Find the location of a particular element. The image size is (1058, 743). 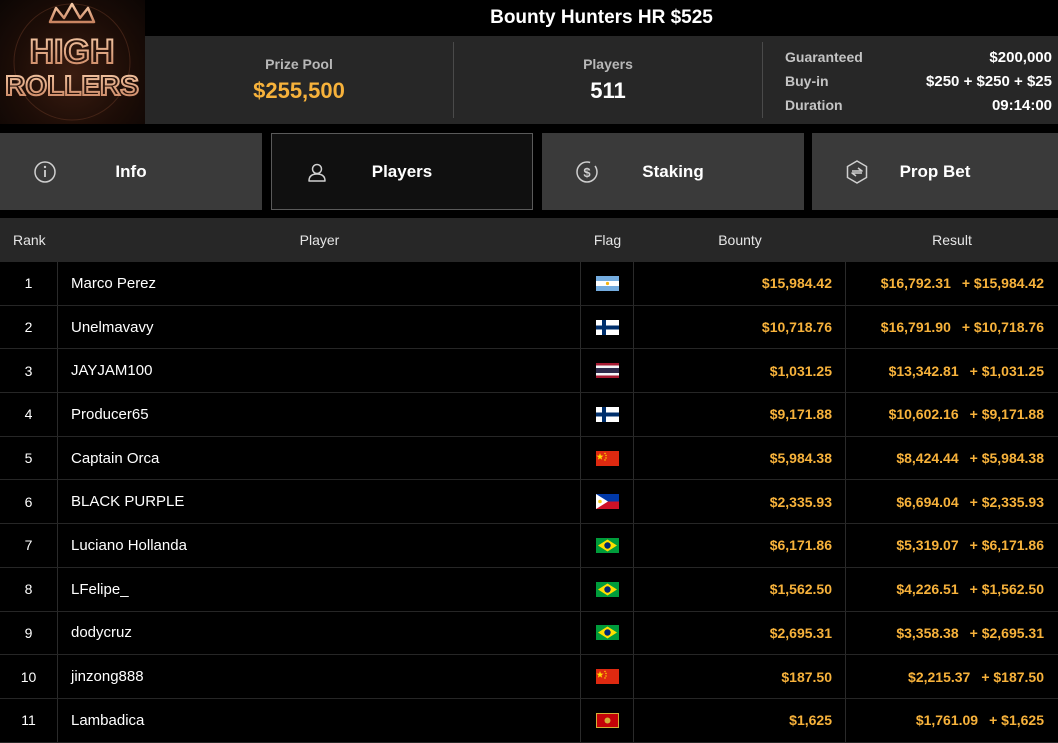

tab-prop-bet: Prop Bet is located at coordinates (935, 171).